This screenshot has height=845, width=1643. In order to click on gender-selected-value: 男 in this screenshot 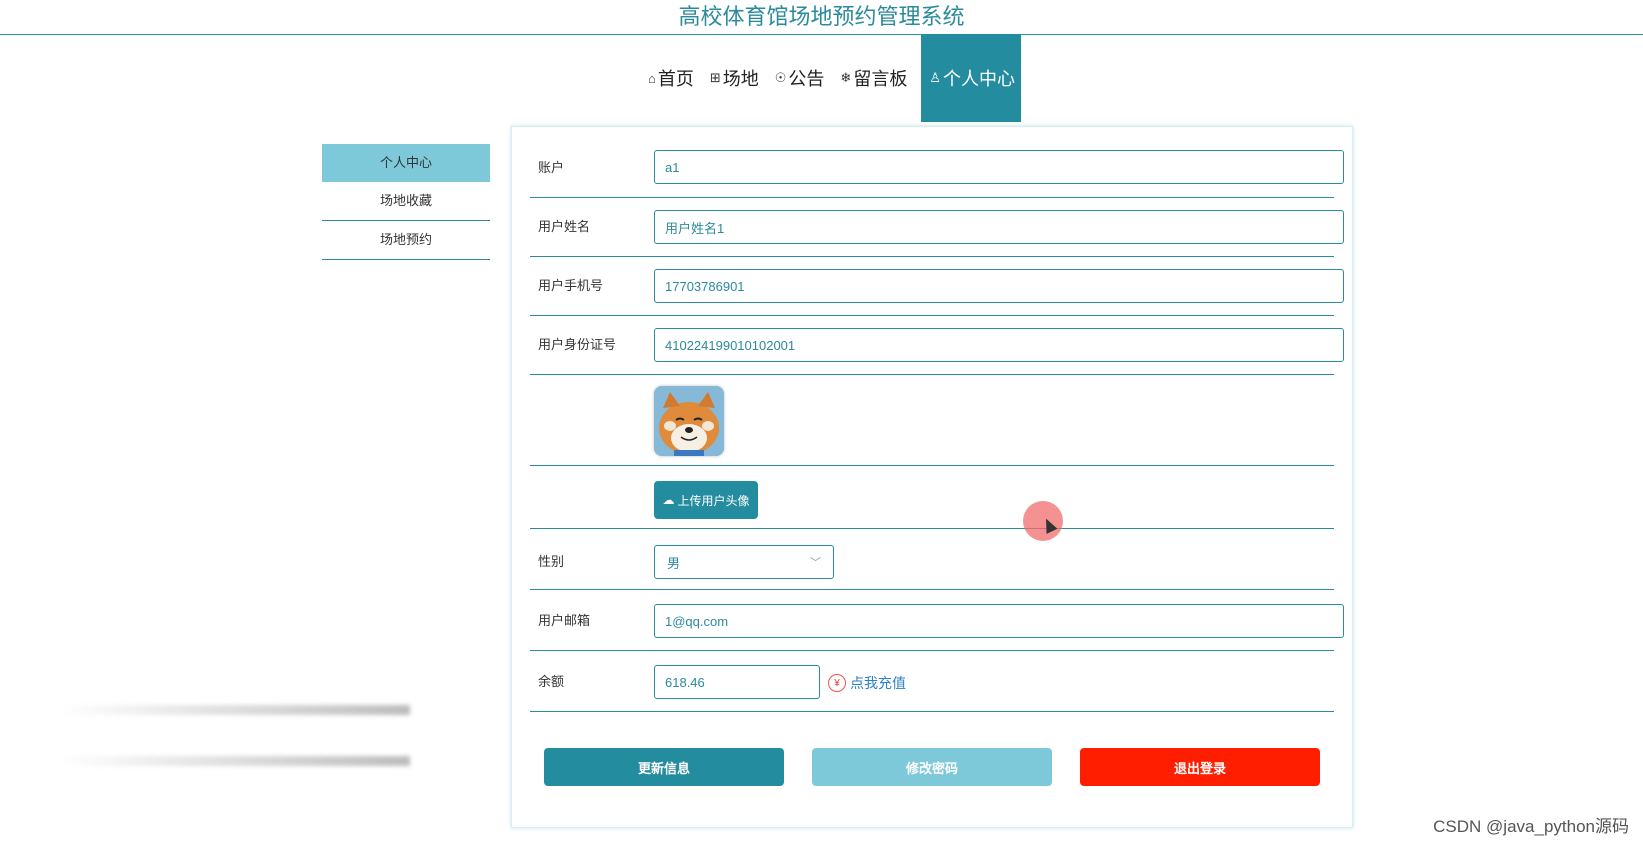, I will do `click(674, 563)`.